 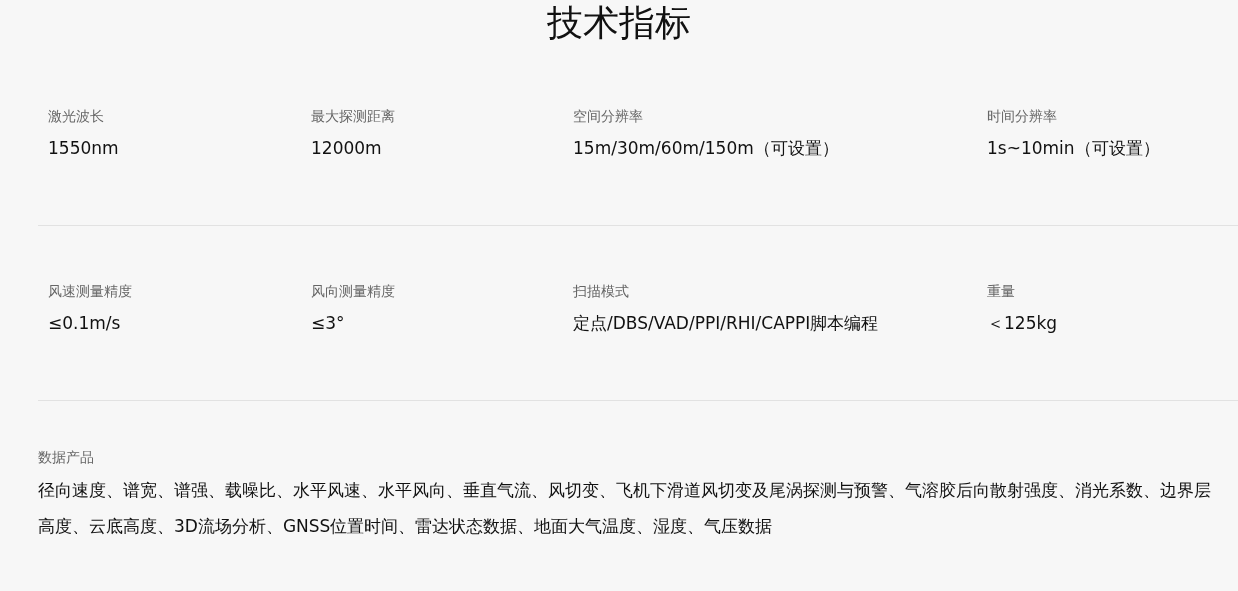 I want to click on spec-label: 风向测量精度, so click(x=353, y=291).